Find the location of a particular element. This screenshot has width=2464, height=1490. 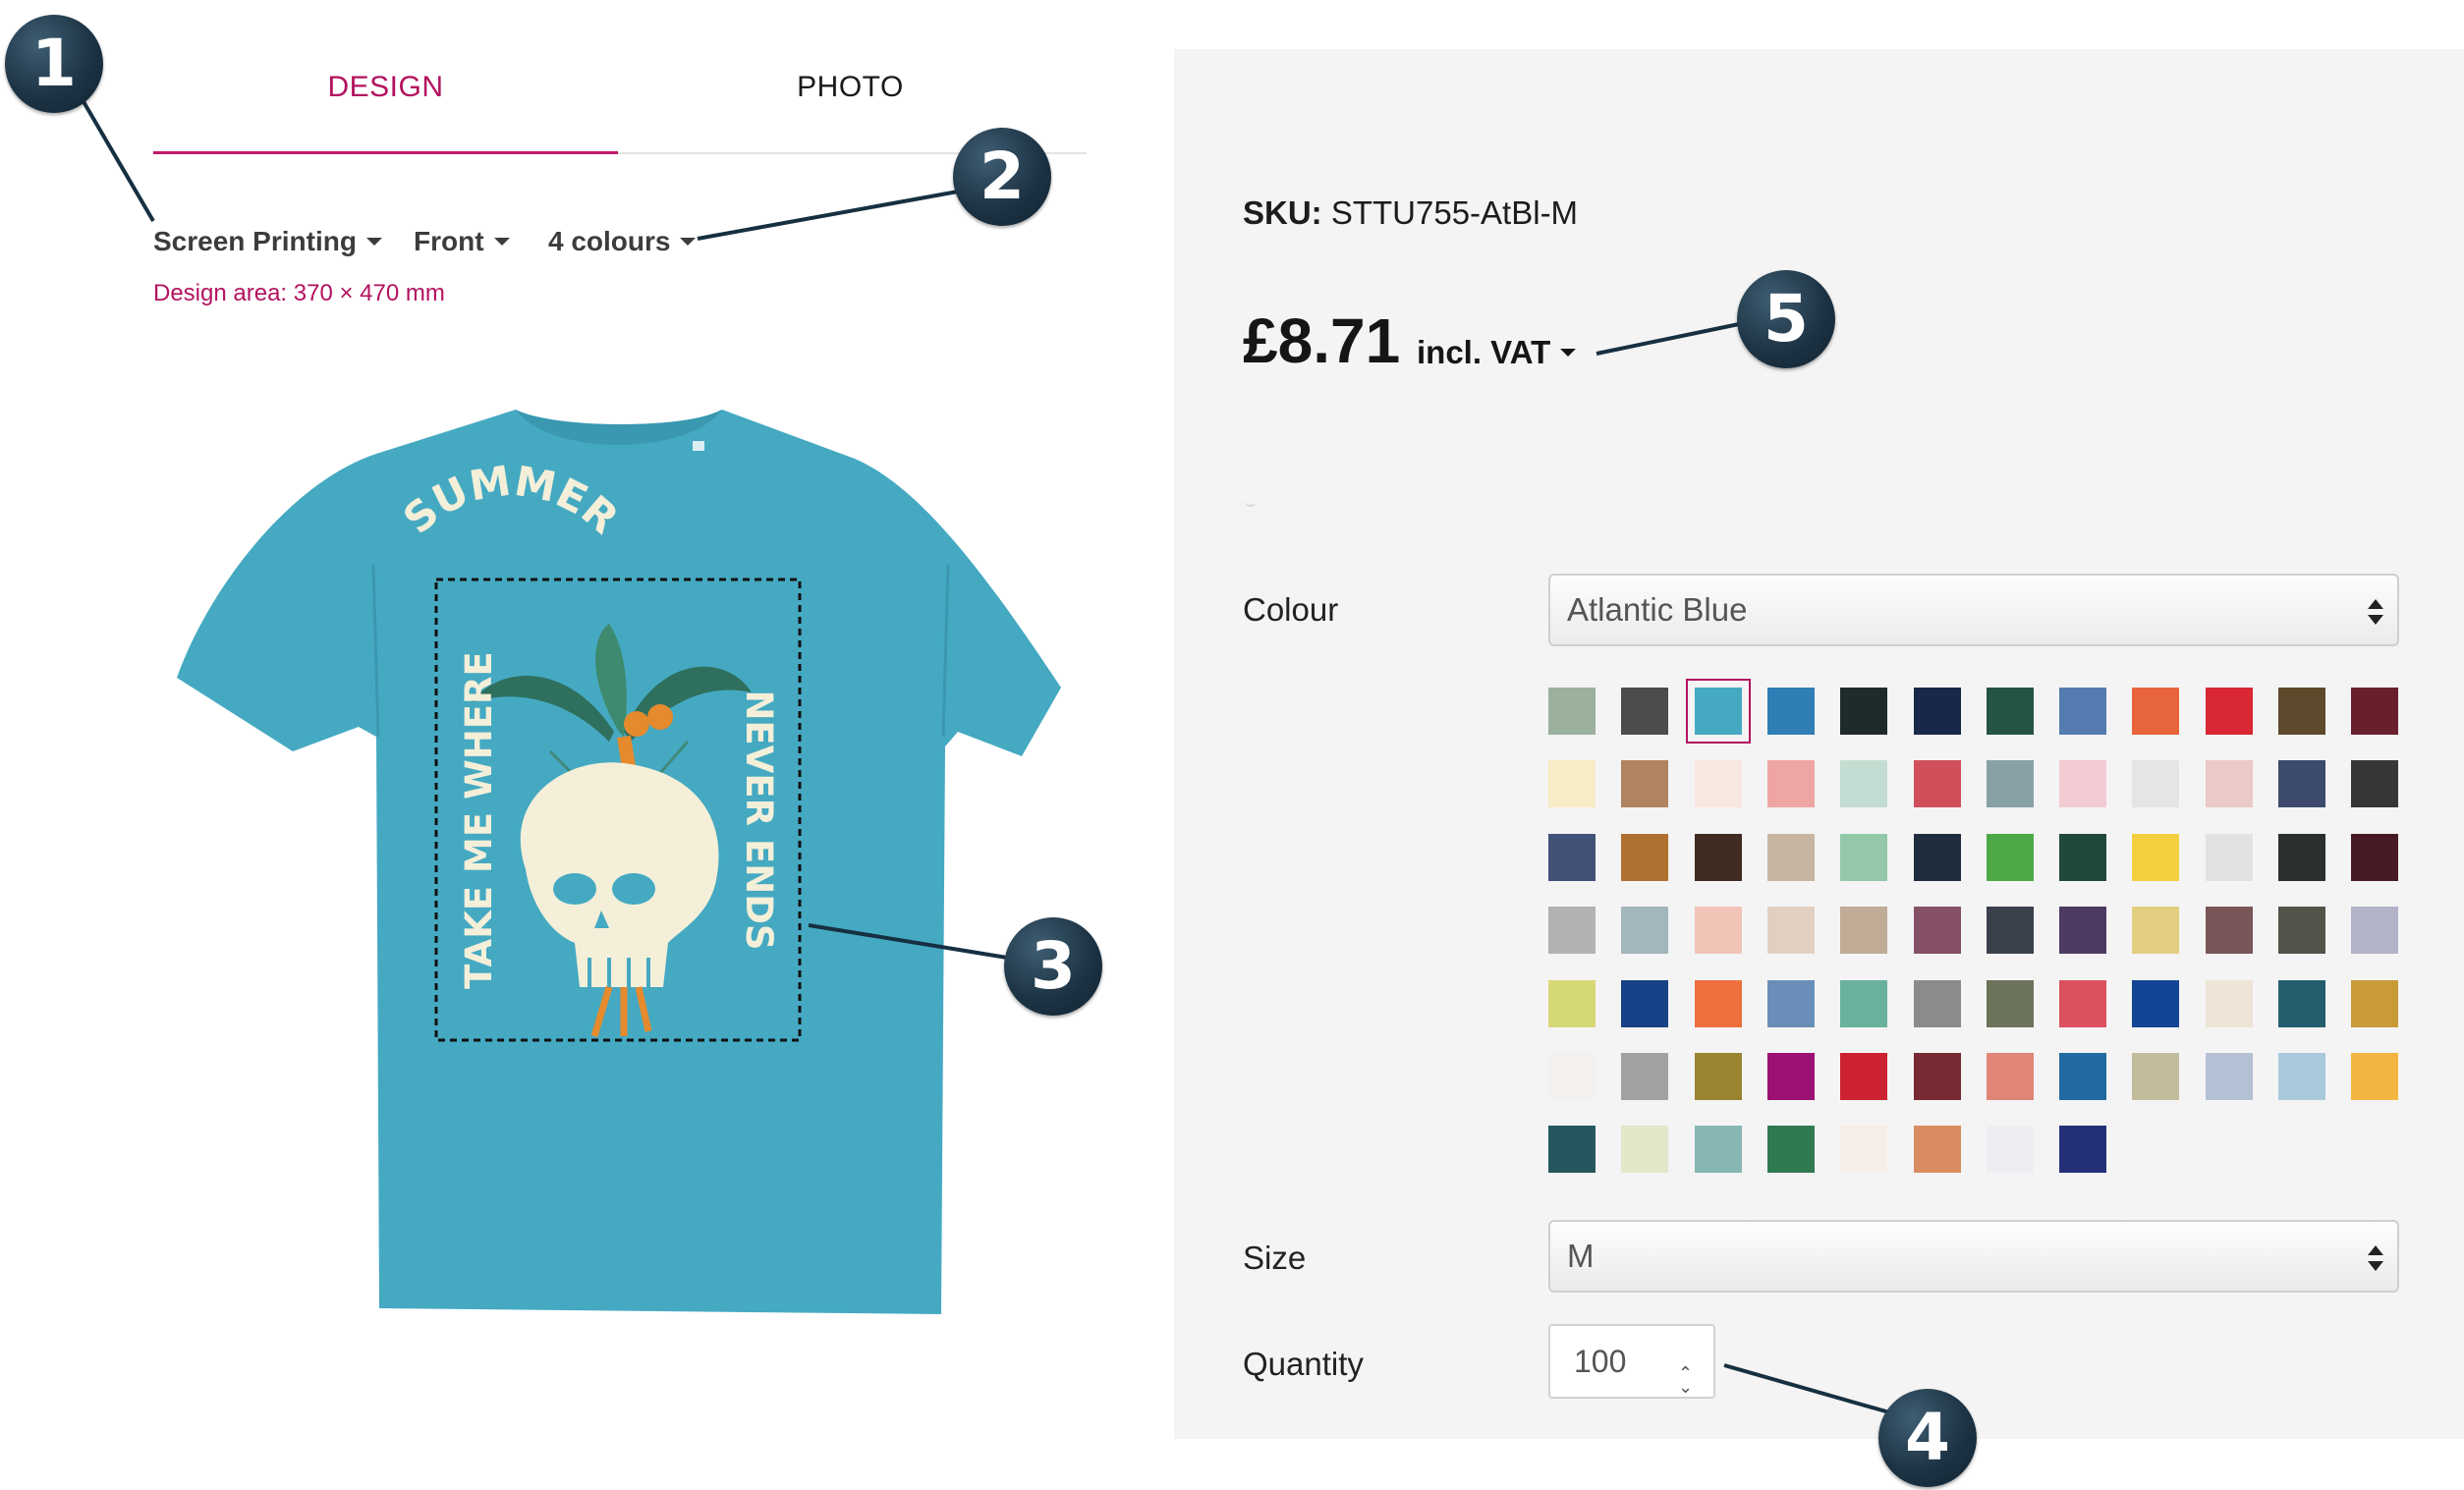

quantity-stepper: 100 is located at coordinates (1631, 1373).